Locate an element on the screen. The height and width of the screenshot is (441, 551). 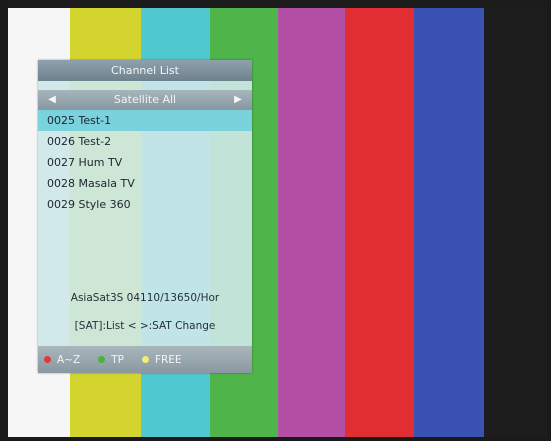
color-bar-red is located at coordinates (379, 224).